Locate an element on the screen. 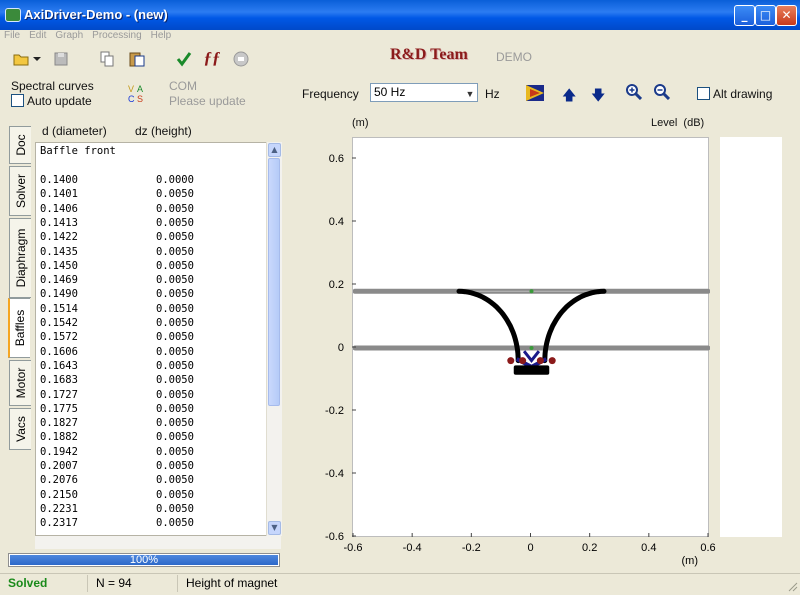  window-title: AxiDriver-Demo - (new) is located at coordinates (96, 14).